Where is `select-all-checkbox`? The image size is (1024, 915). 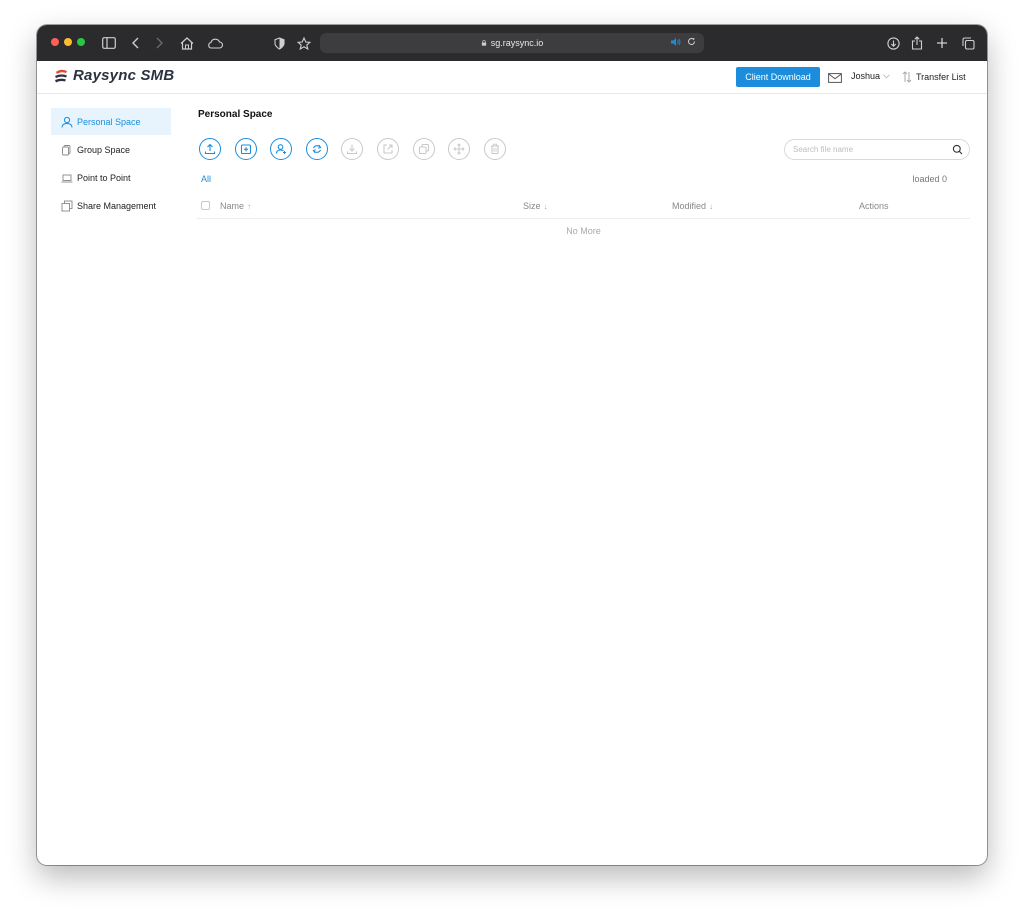
select-all-checkbox is located at coordinates (205, 205).